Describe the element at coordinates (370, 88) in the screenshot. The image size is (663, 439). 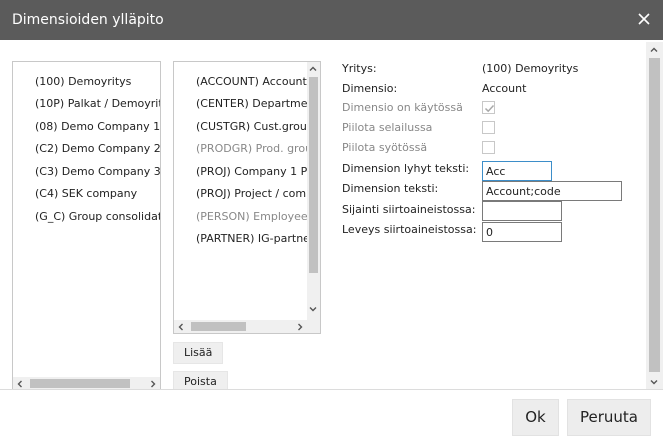
I see `dimension-label: Dimensio:` at that location.